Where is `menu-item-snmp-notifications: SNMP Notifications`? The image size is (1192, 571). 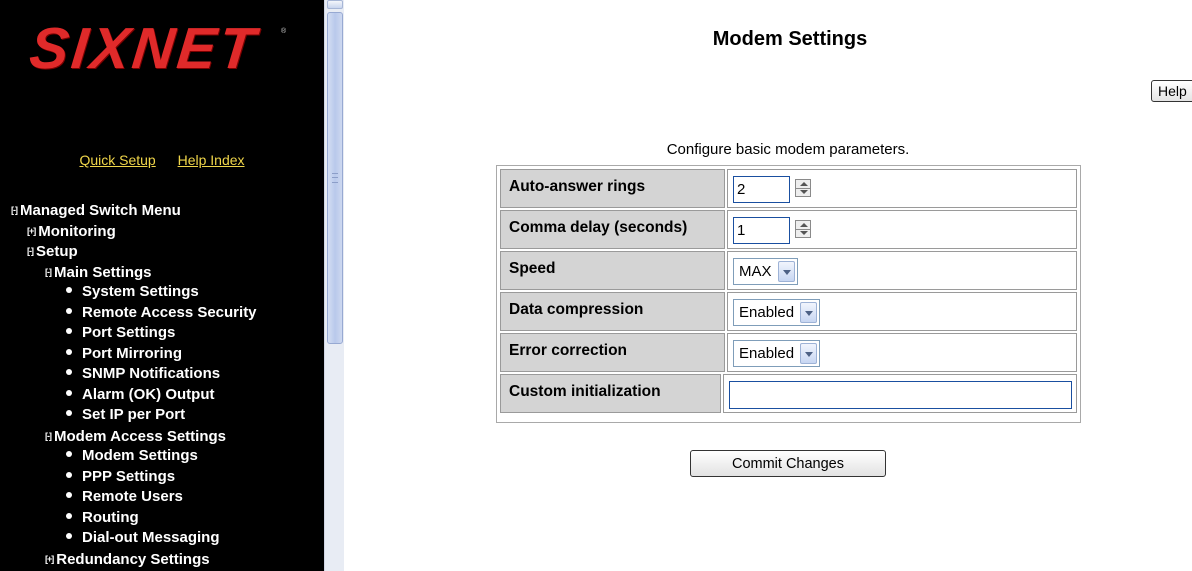 menu-item-snmp-notifications: SNMP Notifications is located at coordinates (134, 374).